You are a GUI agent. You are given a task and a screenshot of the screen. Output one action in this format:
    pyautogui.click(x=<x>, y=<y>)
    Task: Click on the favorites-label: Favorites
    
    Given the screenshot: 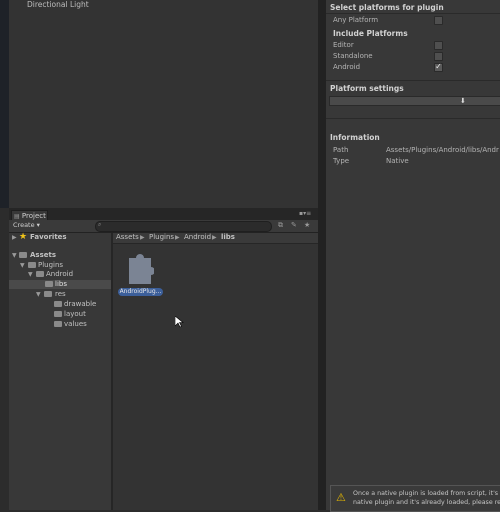 What is the action you would take?
    pyautogui.click(x=48, y=237)
    